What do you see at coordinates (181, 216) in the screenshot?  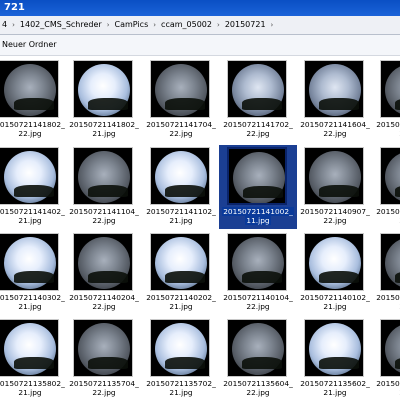 I see `file-name: 20150721141102_ 21.jpg` at bounding box center [181, 216].